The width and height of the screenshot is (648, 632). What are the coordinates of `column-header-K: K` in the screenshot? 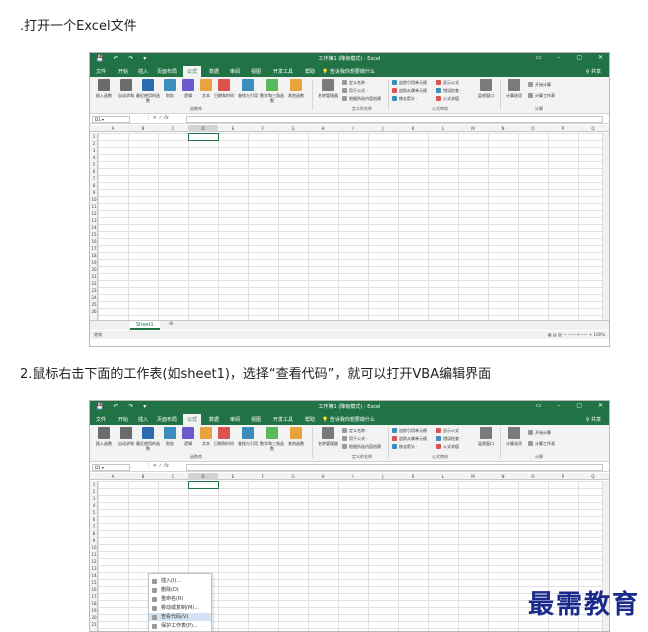 It's located at (413, 476).